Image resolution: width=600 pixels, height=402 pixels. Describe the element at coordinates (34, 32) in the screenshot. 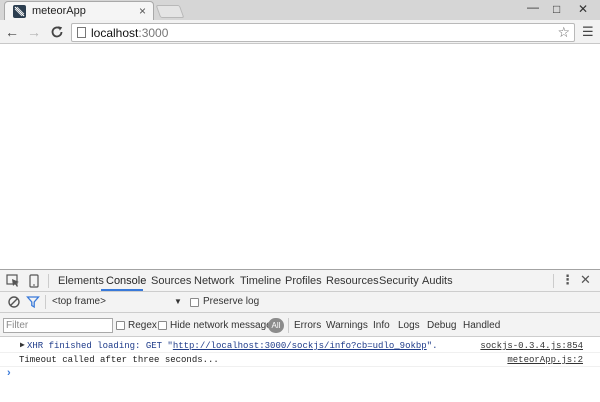

I see `forward-arrow-icon: →` at that location.